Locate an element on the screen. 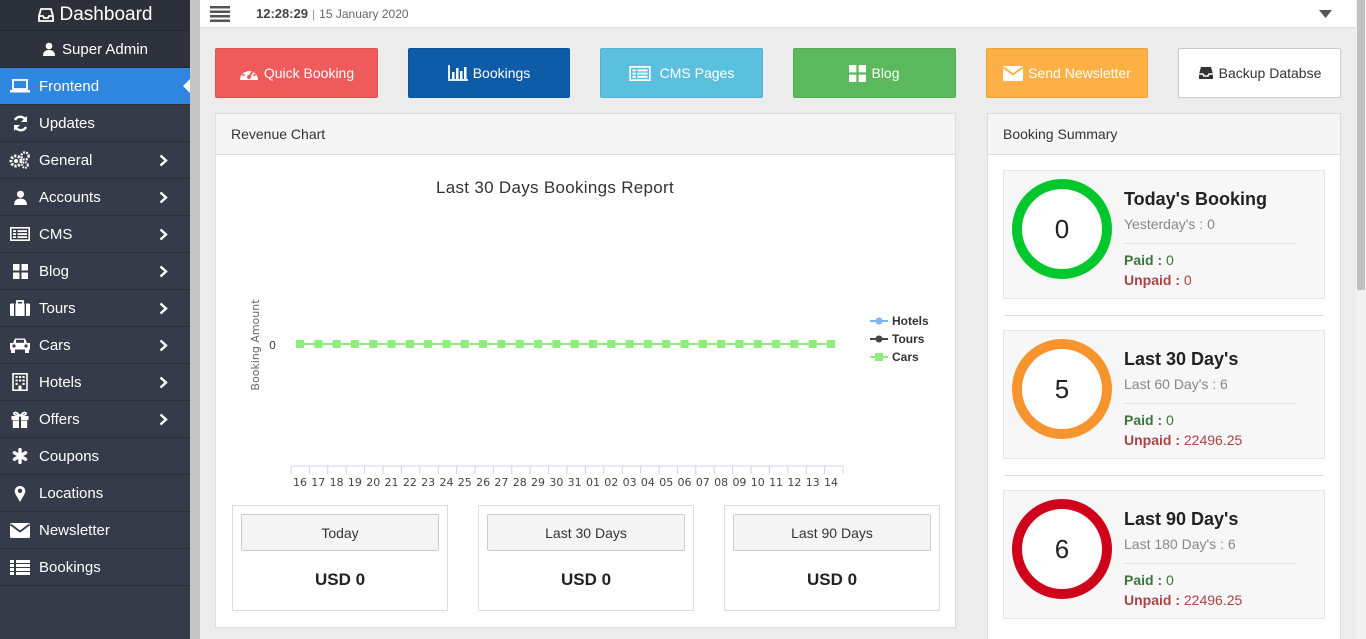  paid-value: 0 is located at coordinates (1170, 260).